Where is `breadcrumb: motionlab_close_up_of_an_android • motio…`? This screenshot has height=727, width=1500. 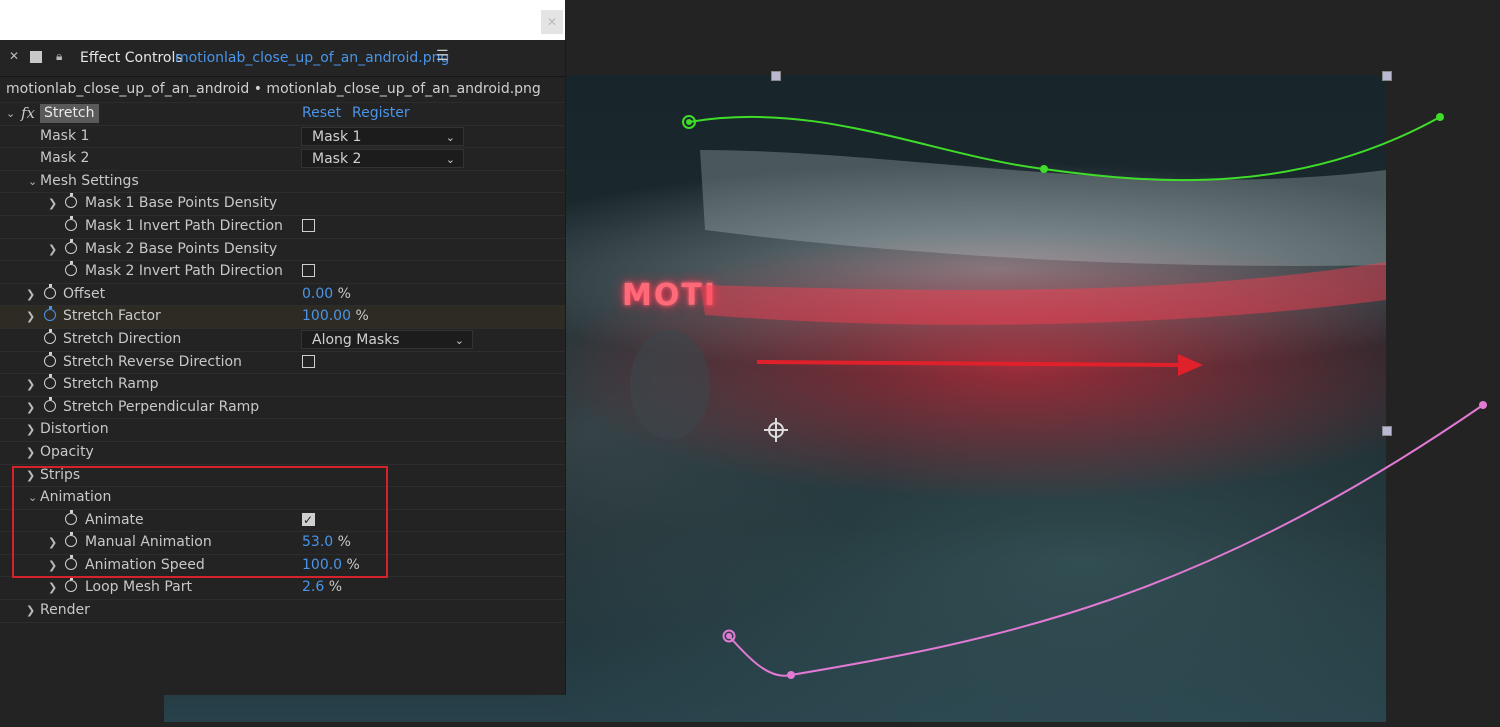
breadcrumb: motionlab_close_up_of_an_android • motio… is located at coordinates (282, 90).